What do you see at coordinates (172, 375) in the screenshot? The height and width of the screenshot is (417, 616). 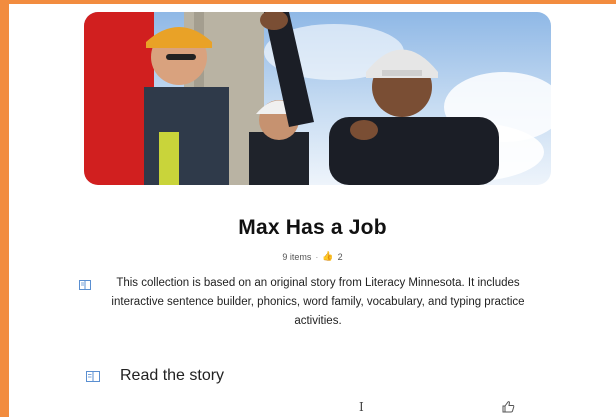 I see `section-label: Read the story` at bounding box center [172, 375].